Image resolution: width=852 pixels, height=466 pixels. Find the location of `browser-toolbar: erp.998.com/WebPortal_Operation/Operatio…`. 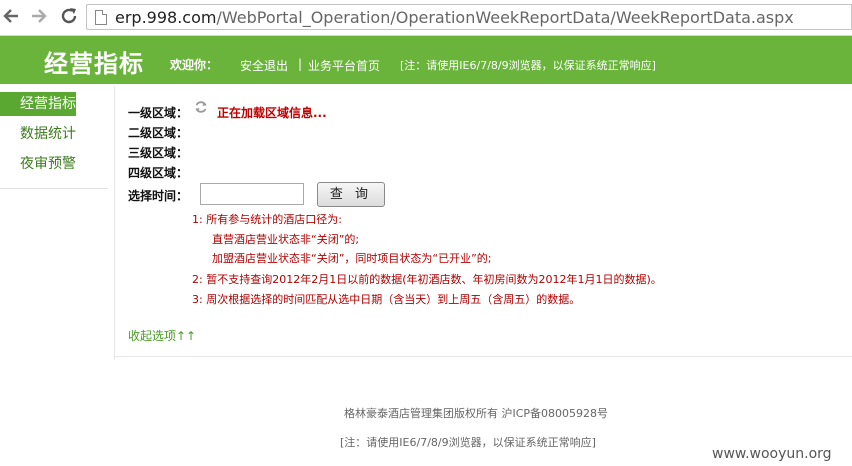

browser-toolbar: erp.998.com/WebPortal_Operation/Operatio… is located at coordinates (426, 18).